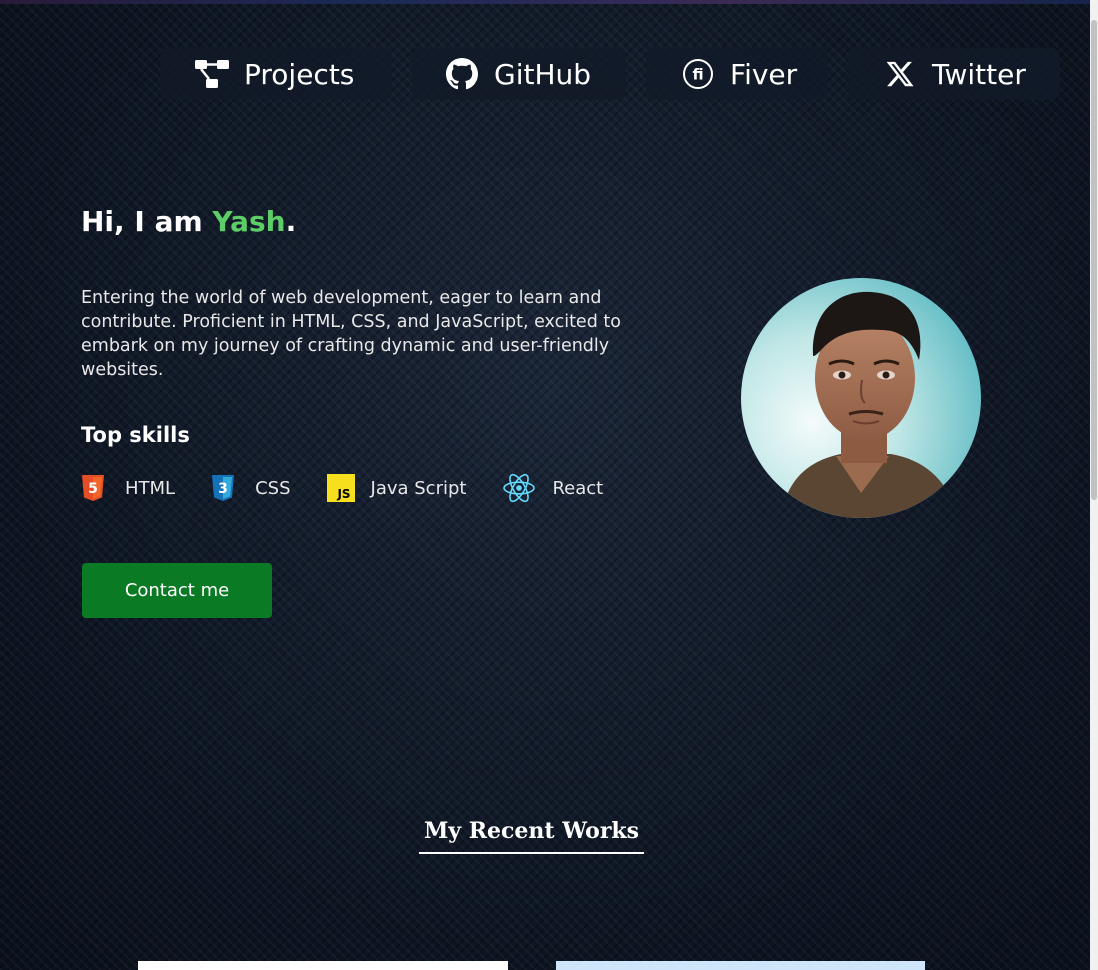 This screenshot has width=1098, height=970. What do you see at coordinates (273, 488) in the screenshot?
I see `skill-css-label: CSS` at bounding box center [273, 488].